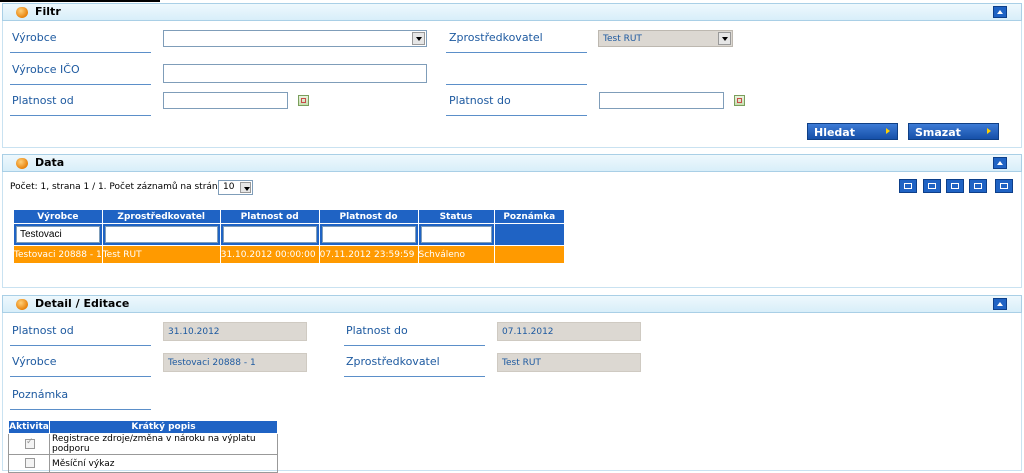  Describe the element at coordinates (295, 38) in the screenshot. I see `vyrobce-select` at that location.